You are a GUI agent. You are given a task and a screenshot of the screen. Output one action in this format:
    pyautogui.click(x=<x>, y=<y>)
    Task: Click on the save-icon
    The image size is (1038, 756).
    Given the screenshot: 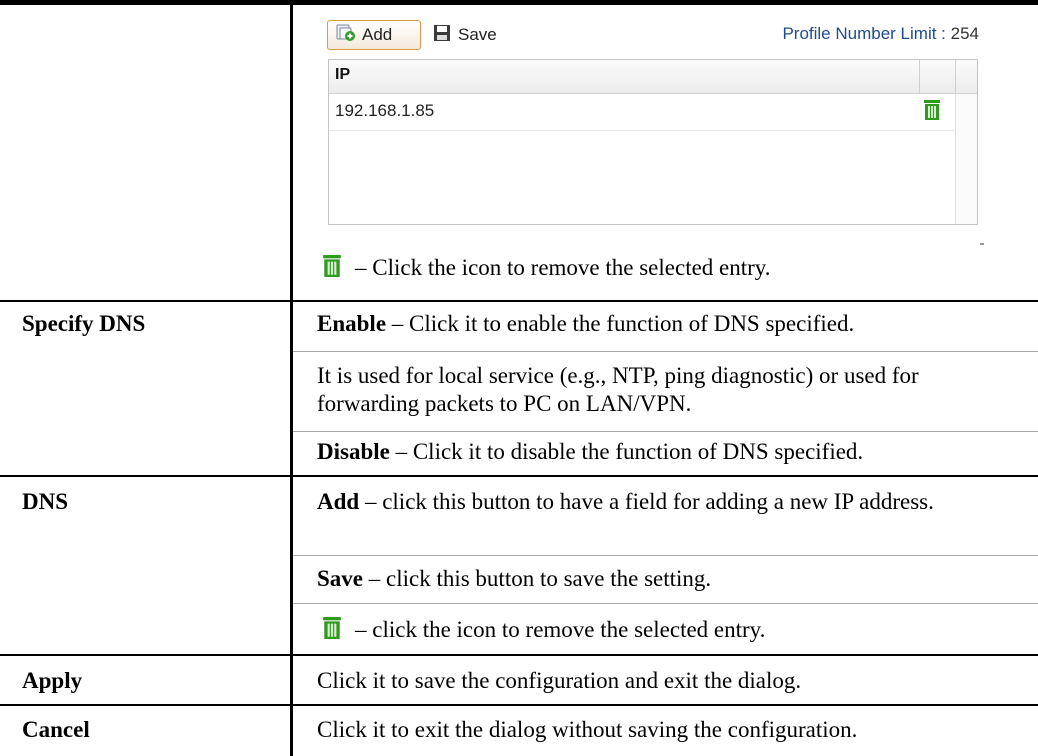 What is the action you would take?
    pyautogui.click(x=442, y=35)
    